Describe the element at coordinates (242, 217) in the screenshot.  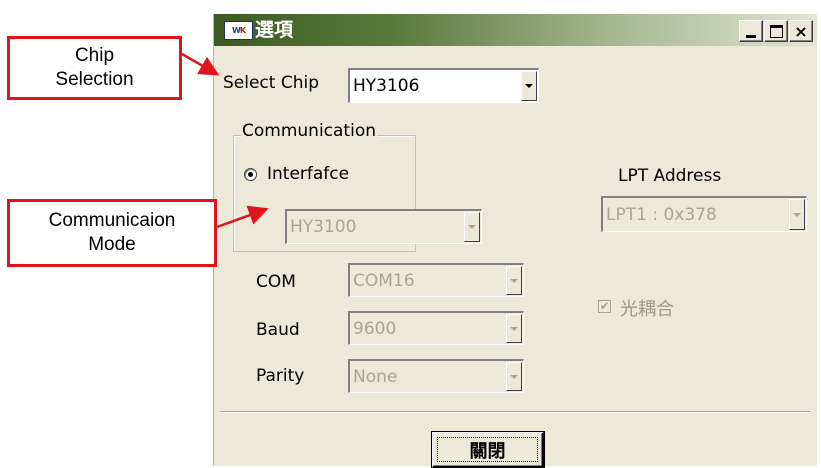
I see `comm-callout-arrow` at that location.